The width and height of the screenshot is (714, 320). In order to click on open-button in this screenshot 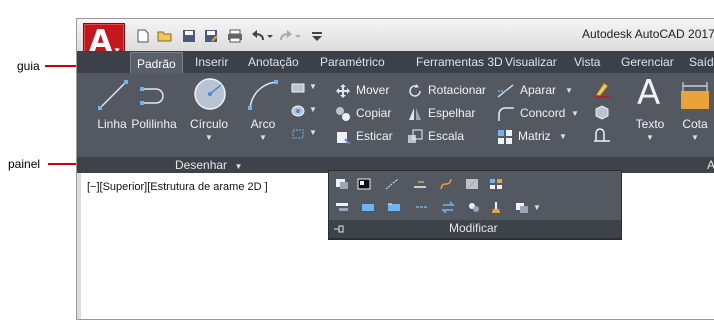, I will do `click(165, 36)`.